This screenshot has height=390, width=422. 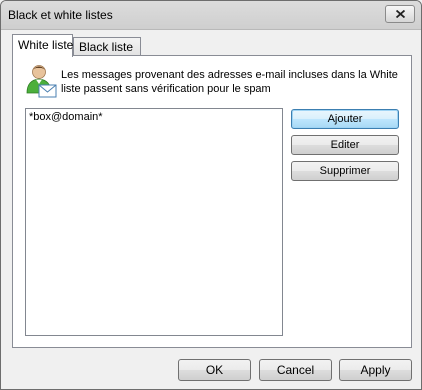 I want to click on ok-button: OK, so click(x=214, y=370).